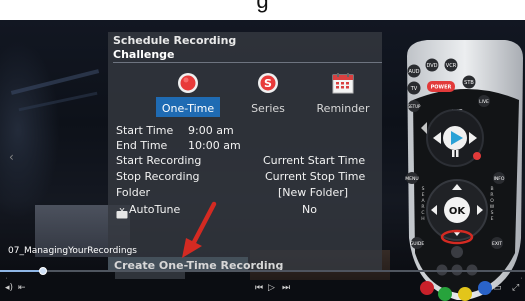 The height and width of the screenshot is (301, 525). What do you see at coordinates (497, 288) in the screenshot?
I see `captions-icon: ▭` at bounding box center [497, 288].